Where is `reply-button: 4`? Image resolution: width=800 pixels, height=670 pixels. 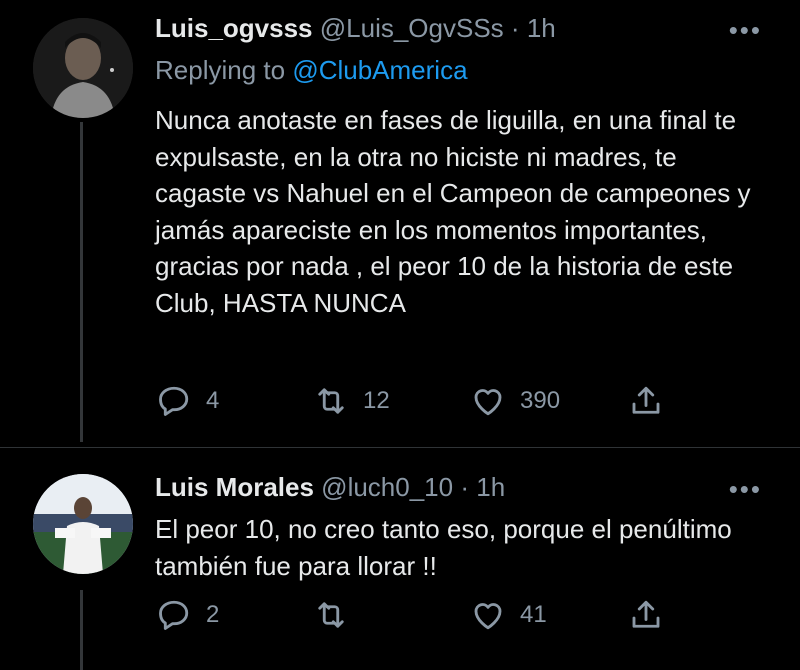
reply-button: 4 is located at coordinates (187, 401).